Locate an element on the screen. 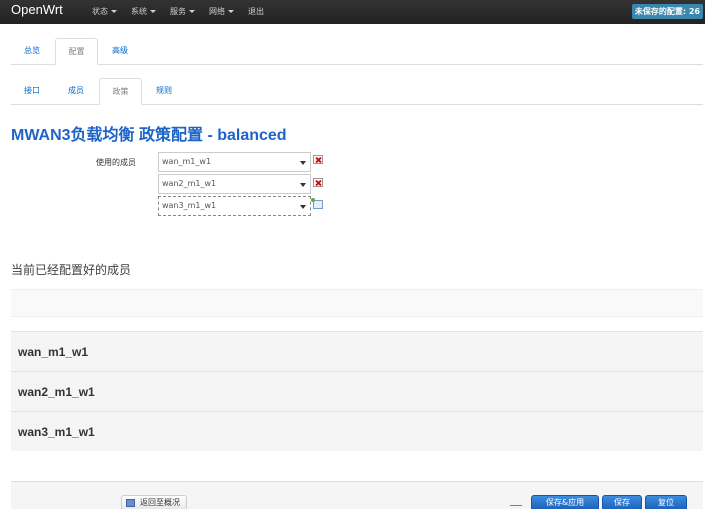 This screenshot has width=705, height=509. configured-members-title: 当前已经配置好的成员 is located at coordinates (71, 270).